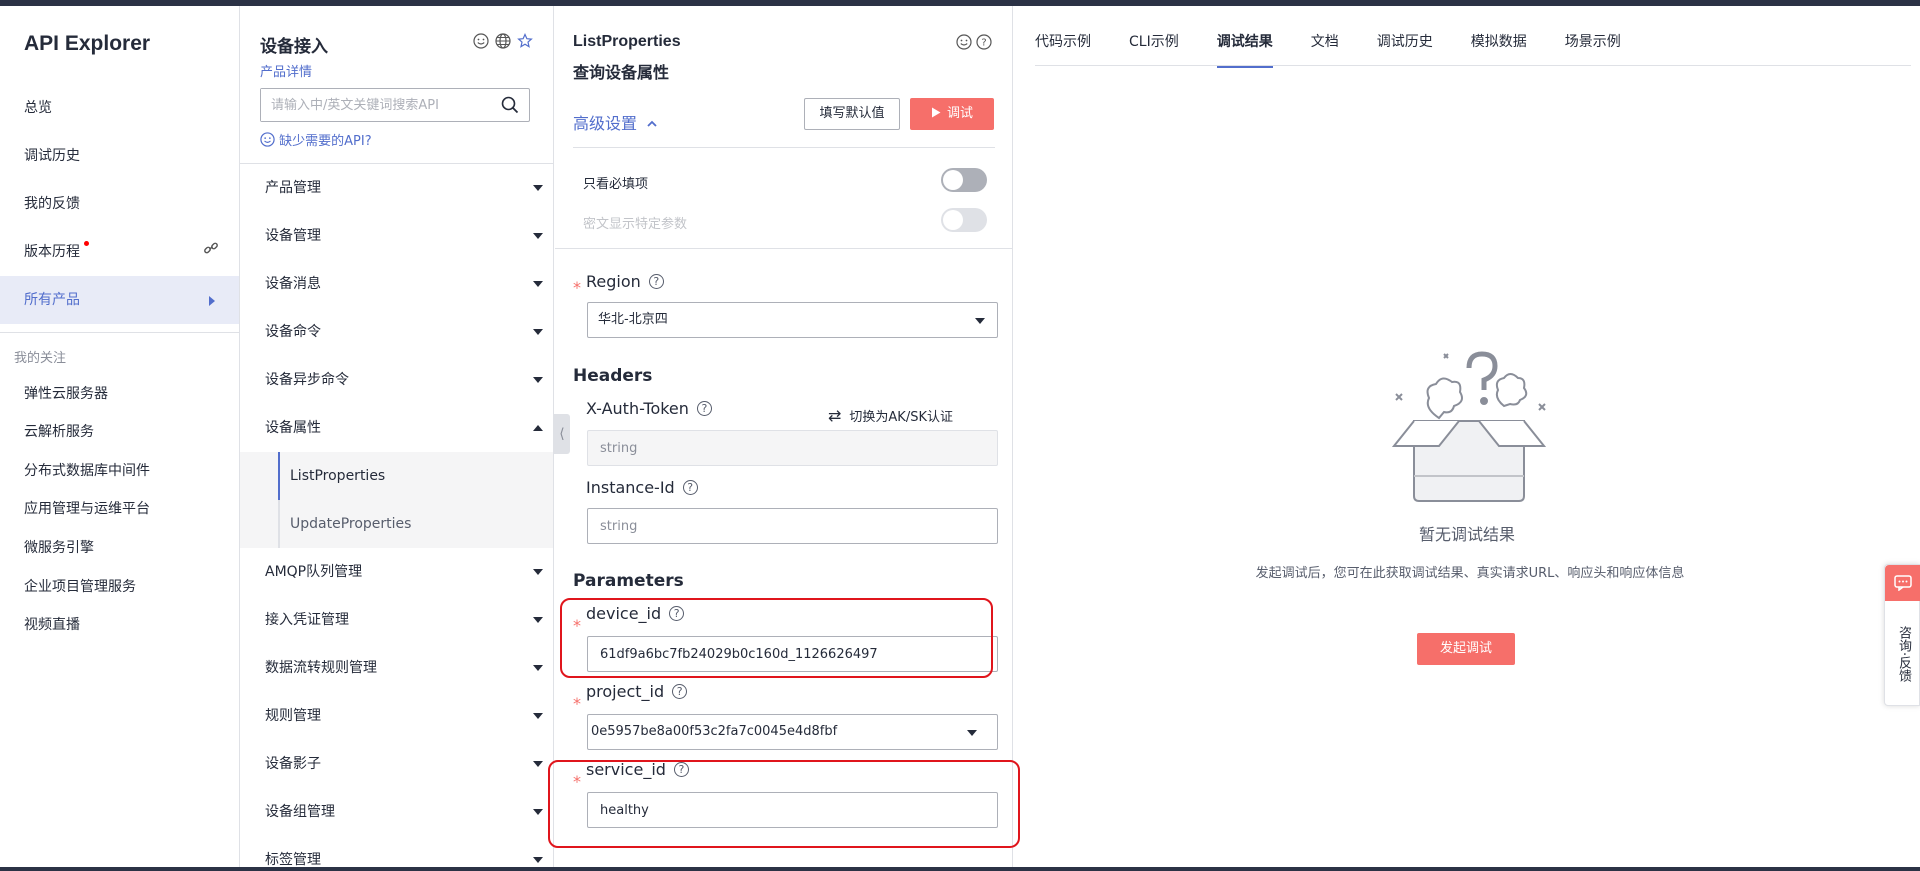 This screenshot has width=1920, height=871. Describe the element at coordinates (952, 114) in the screenshot. I see `debug-button: 调试` at that location.